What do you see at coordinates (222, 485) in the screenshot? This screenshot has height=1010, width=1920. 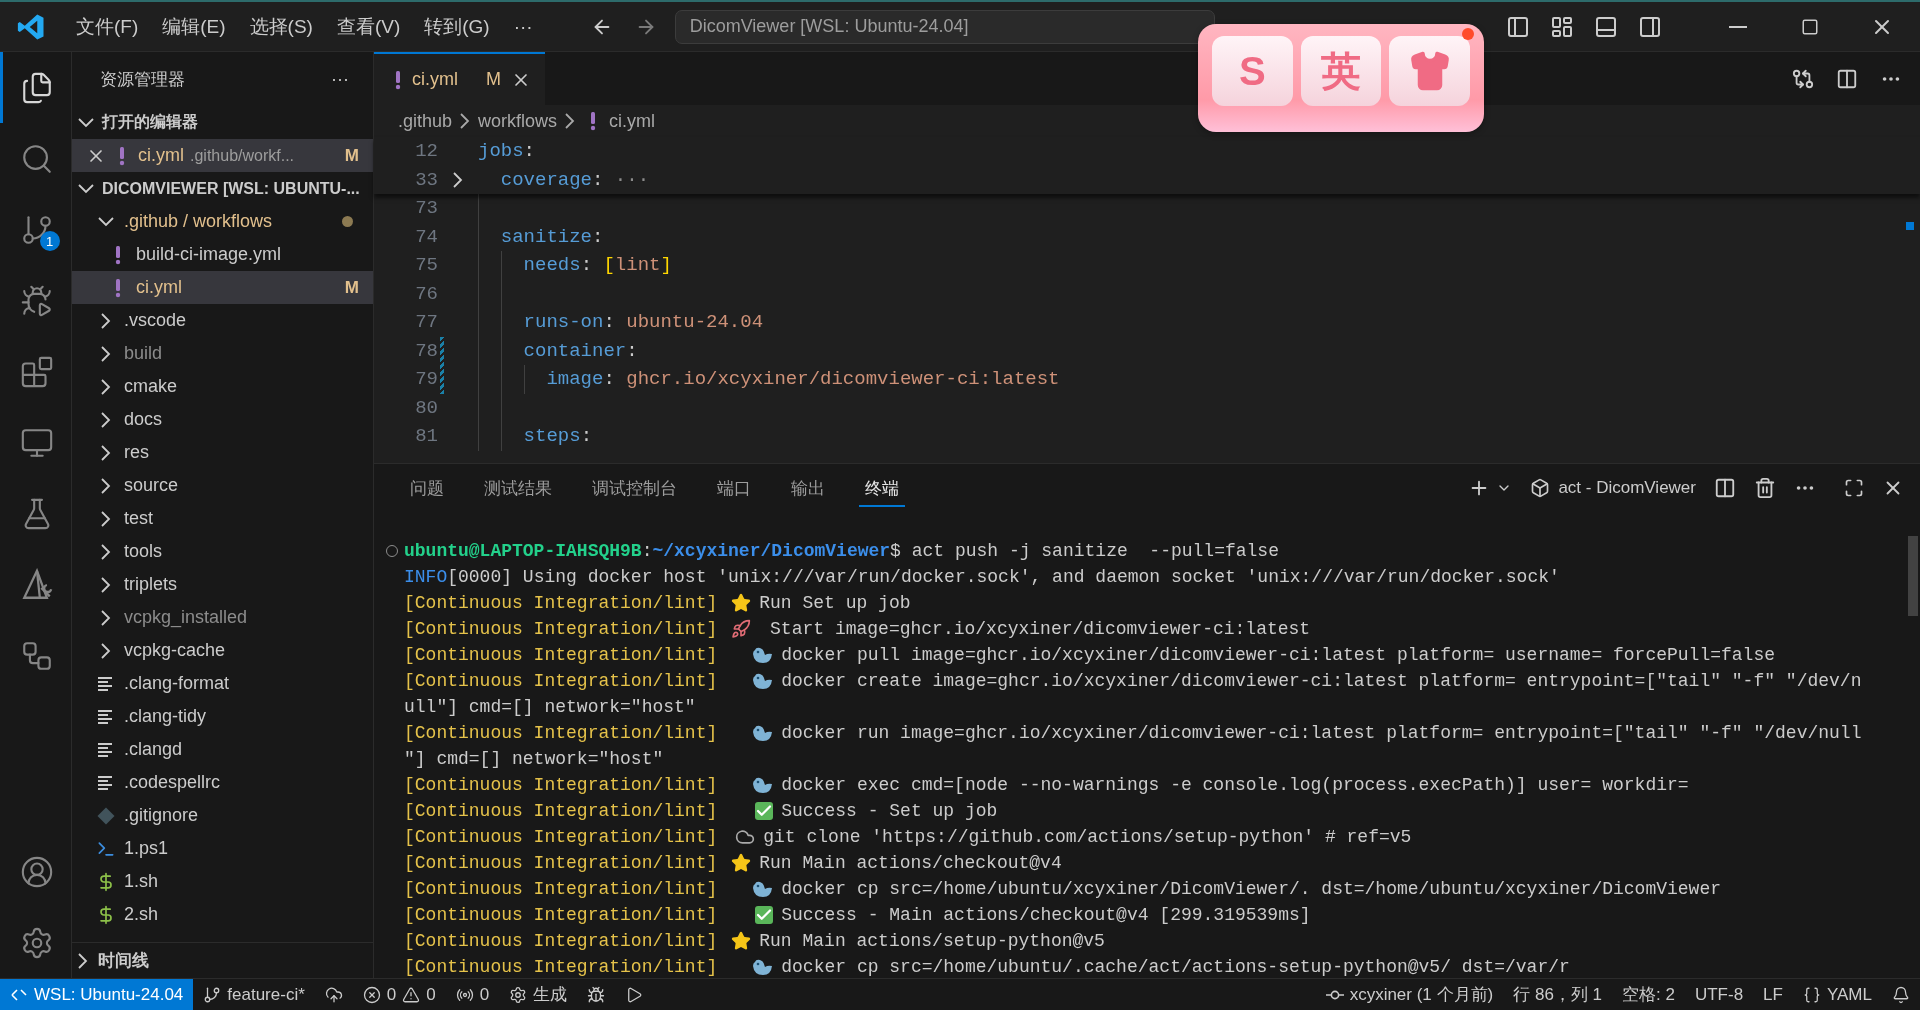 I see `tree-item: source` at bounding box center [222, 485].